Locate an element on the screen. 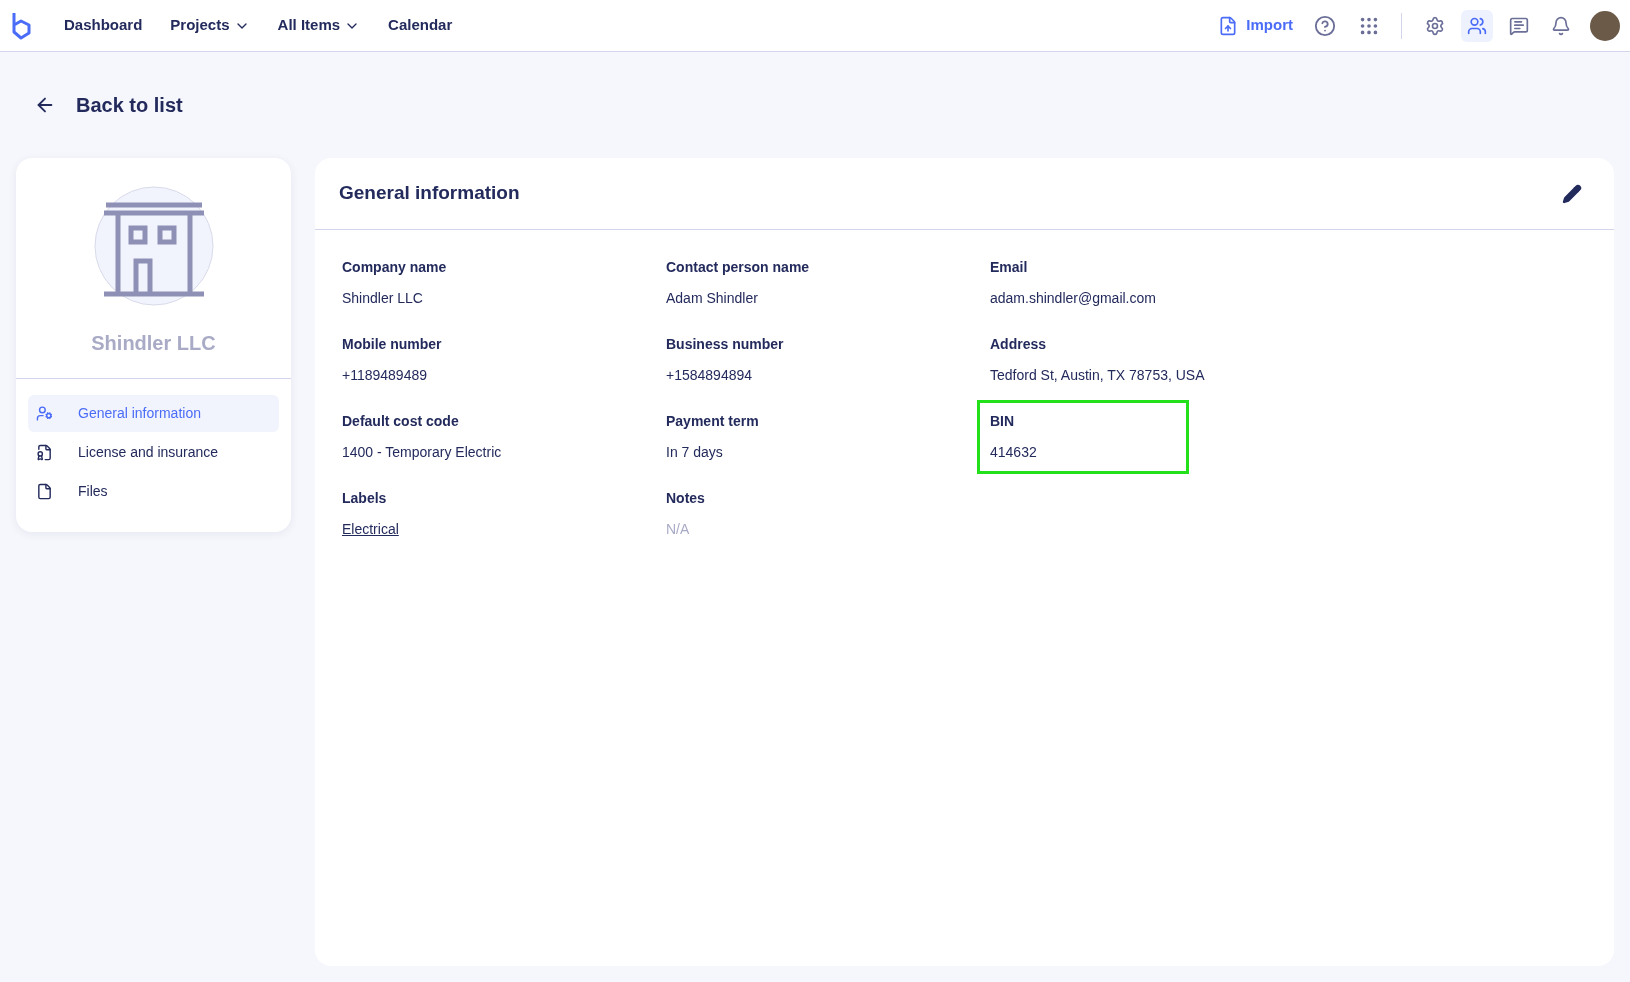  field-label: Default cost code is located at coordinates (401, 421).